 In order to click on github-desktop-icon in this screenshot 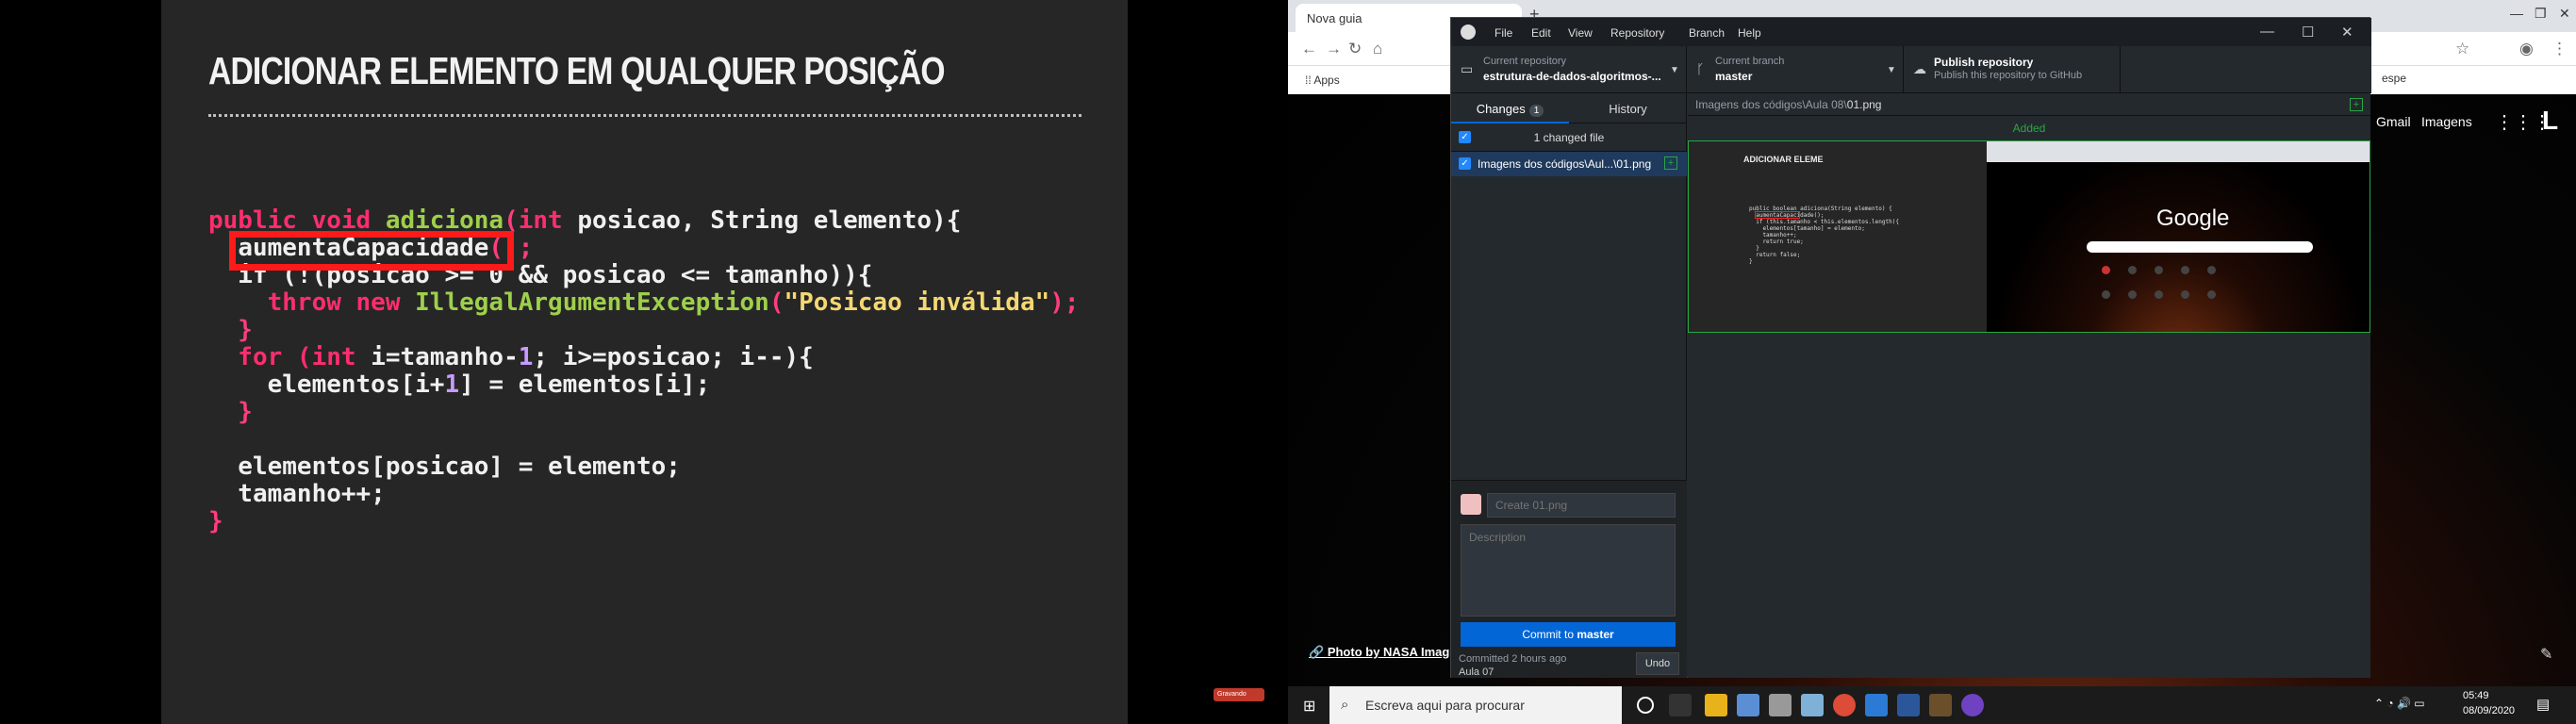, I will do `click(1972, 705)`.